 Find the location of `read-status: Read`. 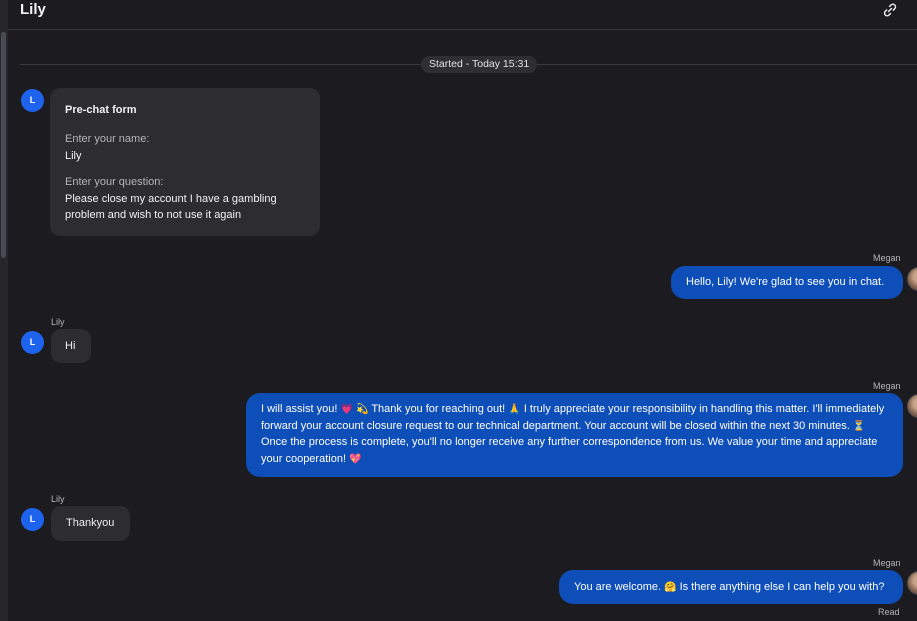

read-status: Read is located at coordinates (889, 612).